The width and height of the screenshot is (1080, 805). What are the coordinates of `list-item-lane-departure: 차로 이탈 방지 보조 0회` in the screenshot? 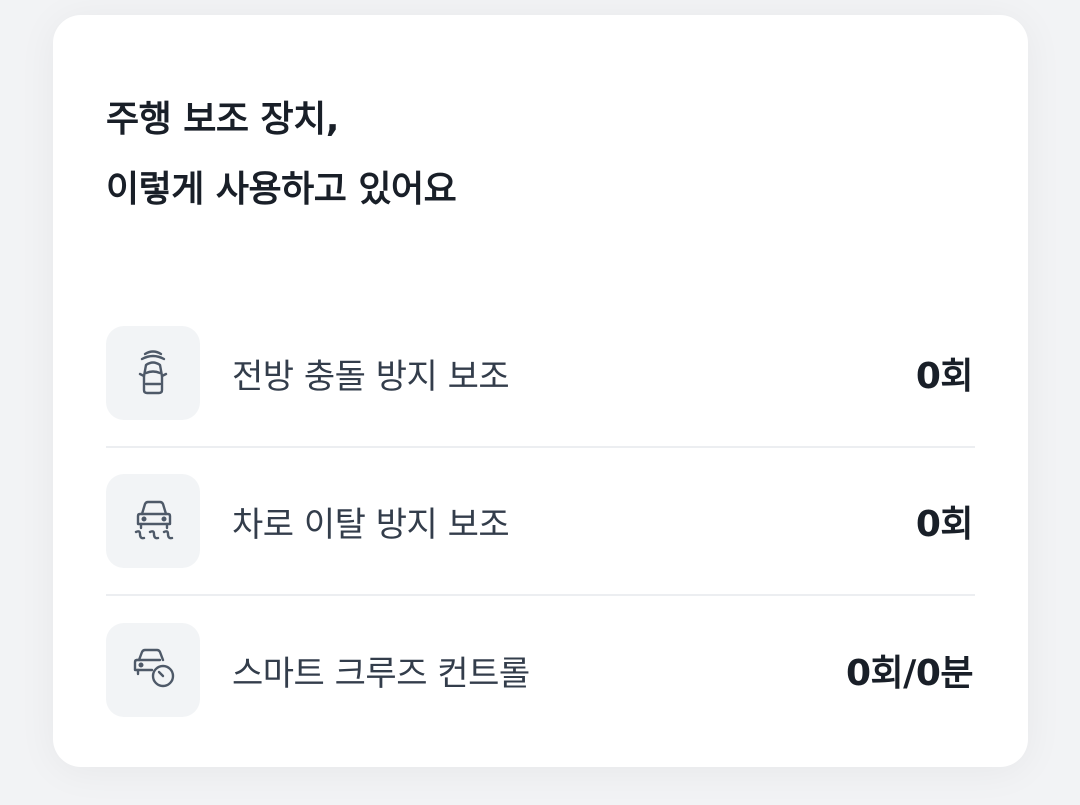 It's located at (540, 522).